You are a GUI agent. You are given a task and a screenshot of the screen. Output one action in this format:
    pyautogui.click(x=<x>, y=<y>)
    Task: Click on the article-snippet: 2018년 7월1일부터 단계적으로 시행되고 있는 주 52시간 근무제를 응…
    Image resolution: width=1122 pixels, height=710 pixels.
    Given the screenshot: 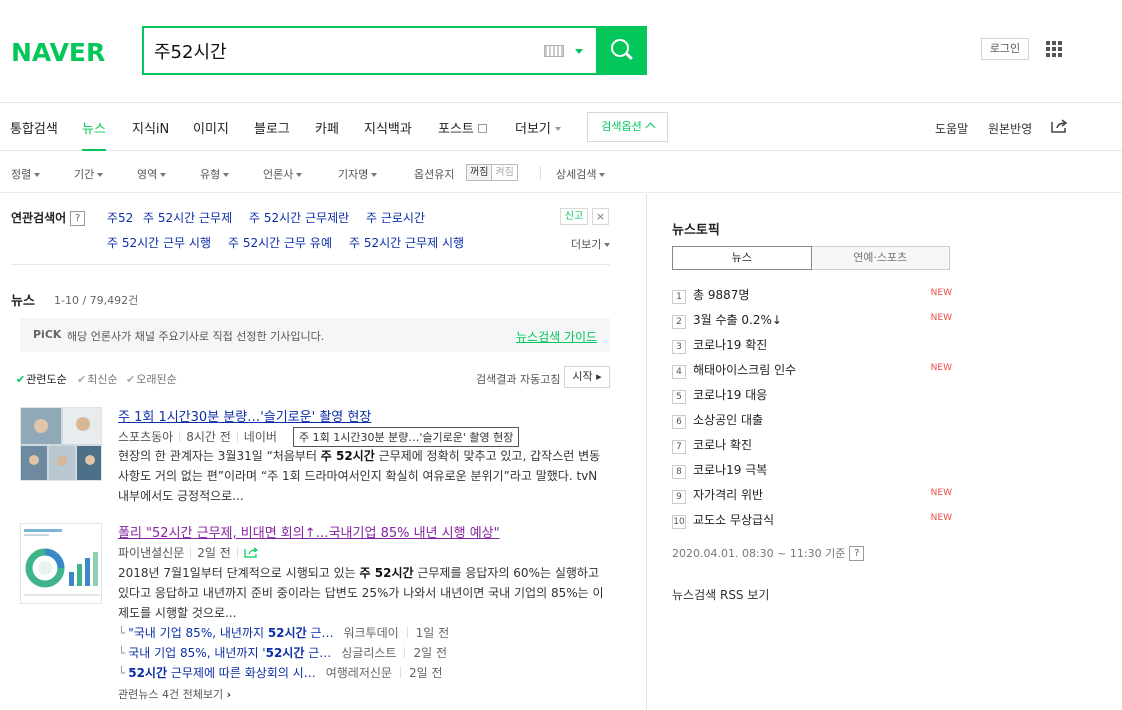 What is the action you would take?
    pyautogui.click(x=361, y=593)
    